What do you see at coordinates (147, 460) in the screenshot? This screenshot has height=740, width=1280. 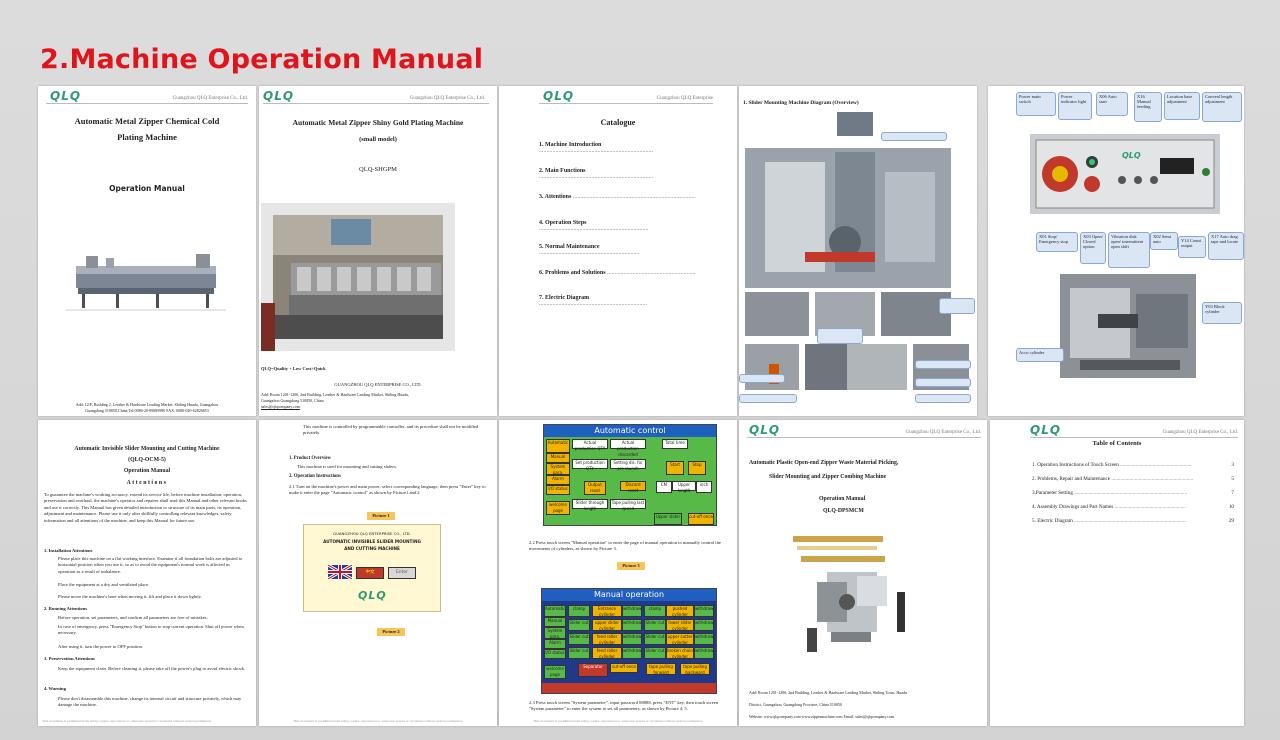 I see `document-model: (QLQ-OCM-5)` at bounding box center [147, 460].